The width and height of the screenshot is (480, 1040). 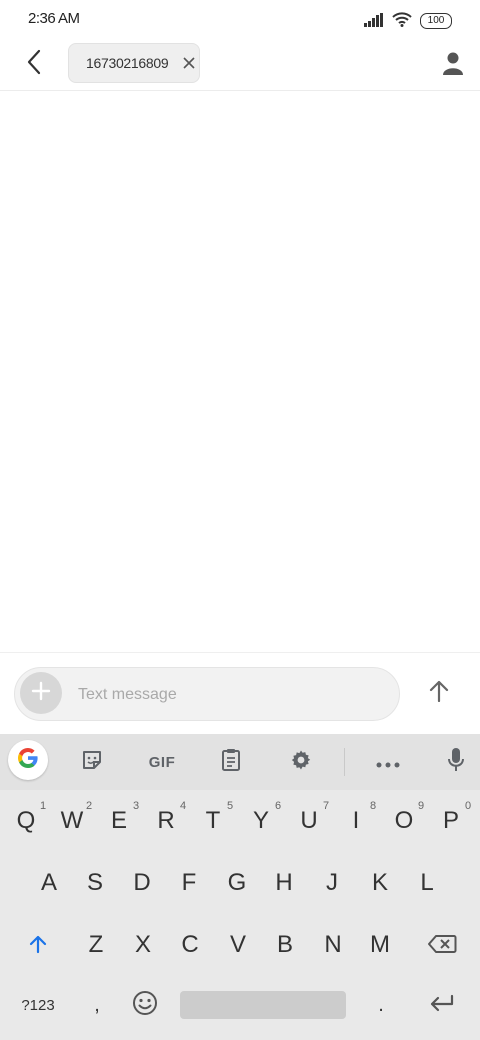 I want to click on key-s: S, so click(x=95, y=883).